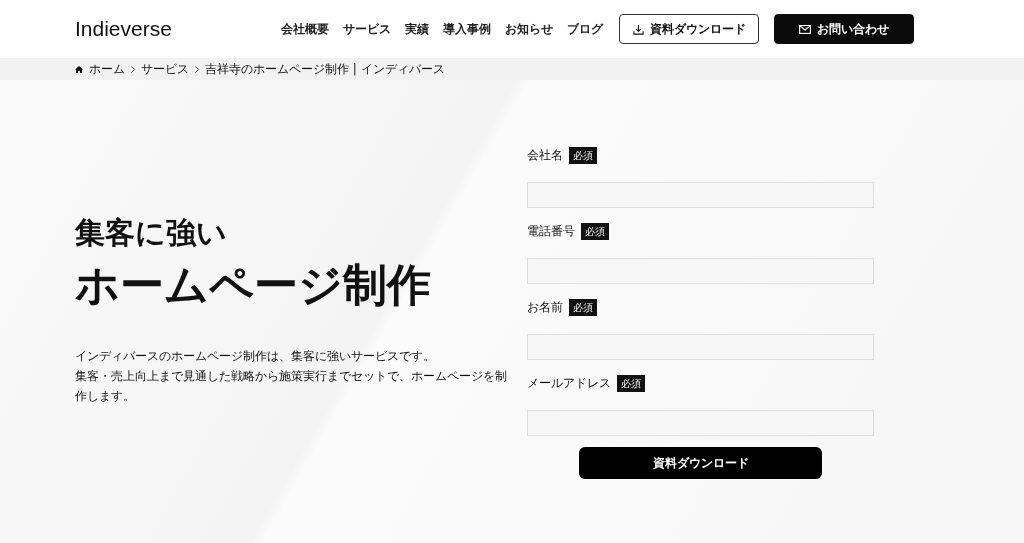  I want to click on nav-link: 導入事例, so click(467, 29).